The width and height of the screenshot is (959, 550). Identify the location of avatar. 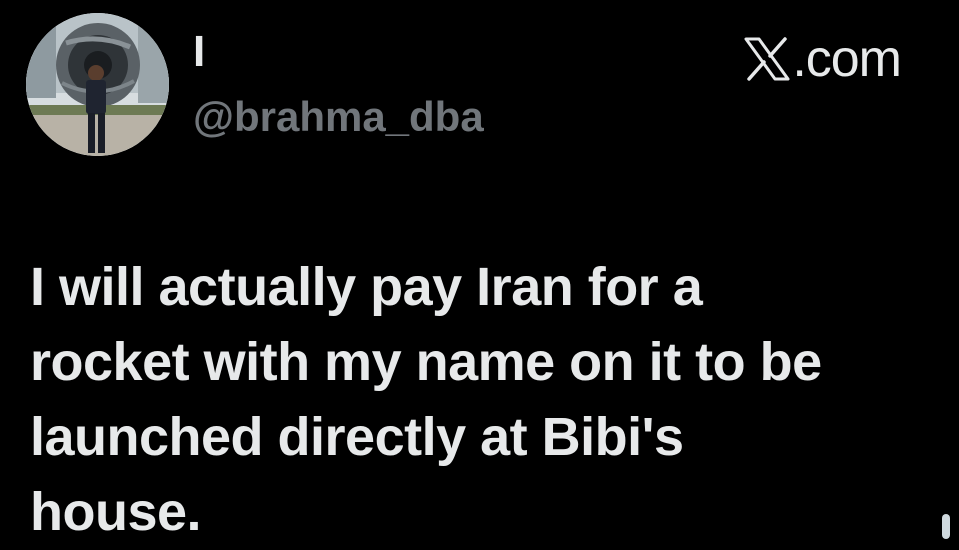
(97, 84).